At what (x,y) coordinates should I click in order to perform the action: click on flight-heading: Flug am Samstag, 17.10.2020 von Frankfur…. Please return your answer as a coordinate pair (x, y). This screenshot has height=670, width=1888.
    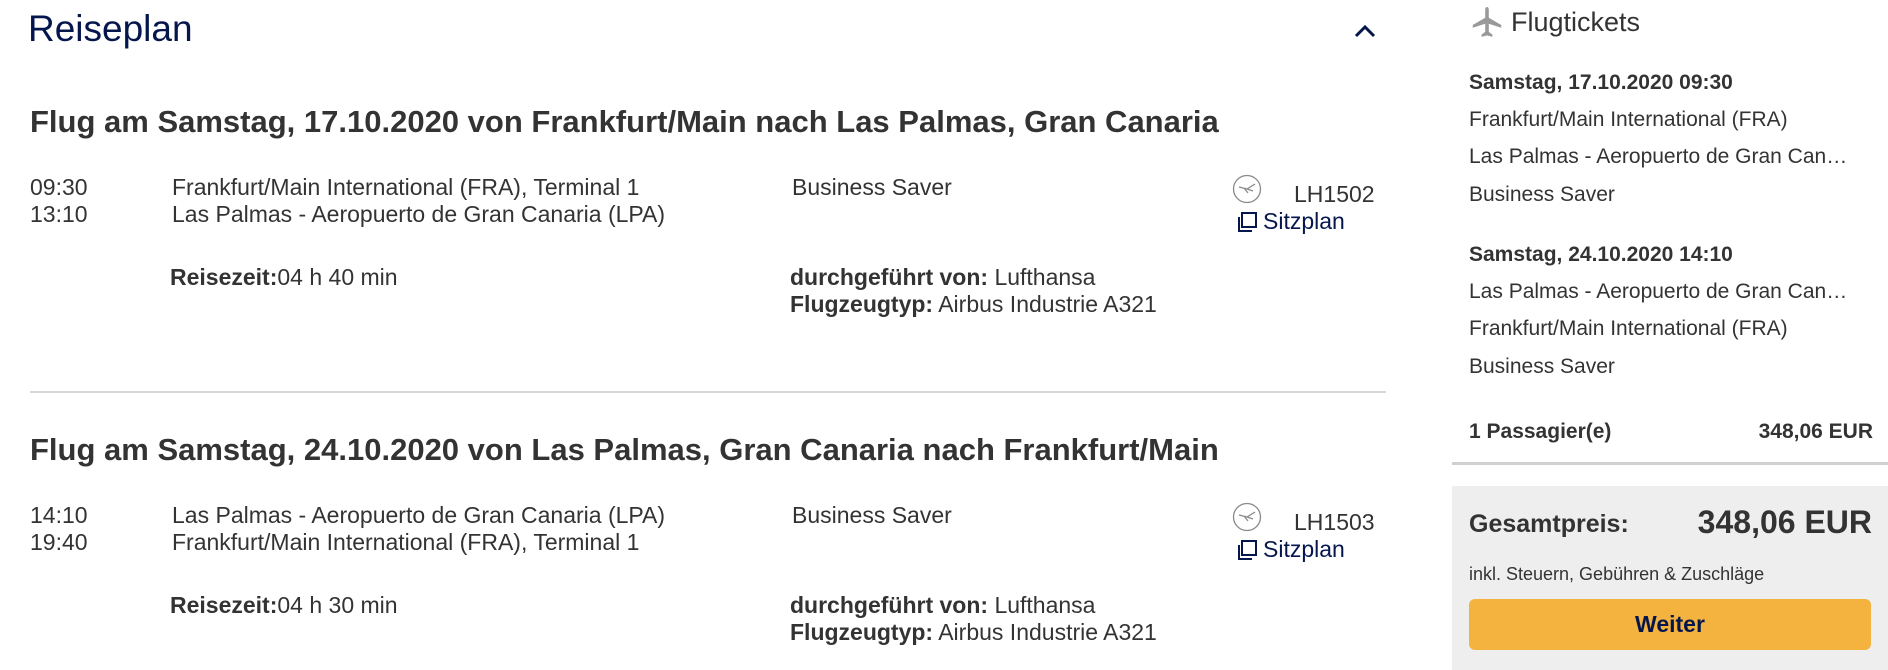
    Looking at the image, I should click on (624, 121).